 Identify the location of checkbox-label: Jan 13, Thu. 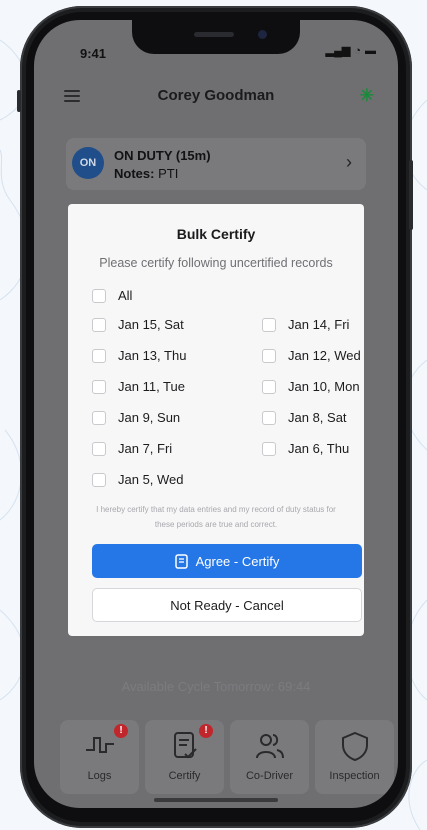
(152, 355).